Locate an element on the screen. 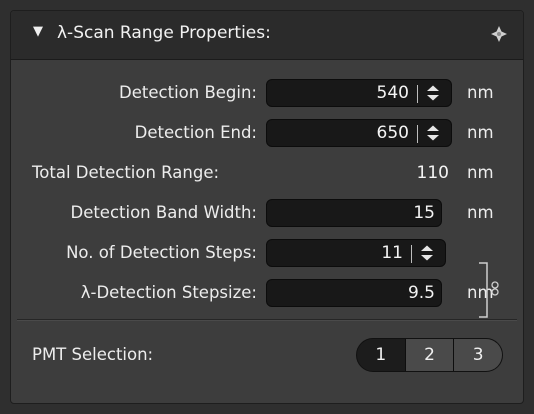 This screenshot has width=534, height=414. band-width-row: Detection Band Width: 15 nm is located at coordinates (267, 214).